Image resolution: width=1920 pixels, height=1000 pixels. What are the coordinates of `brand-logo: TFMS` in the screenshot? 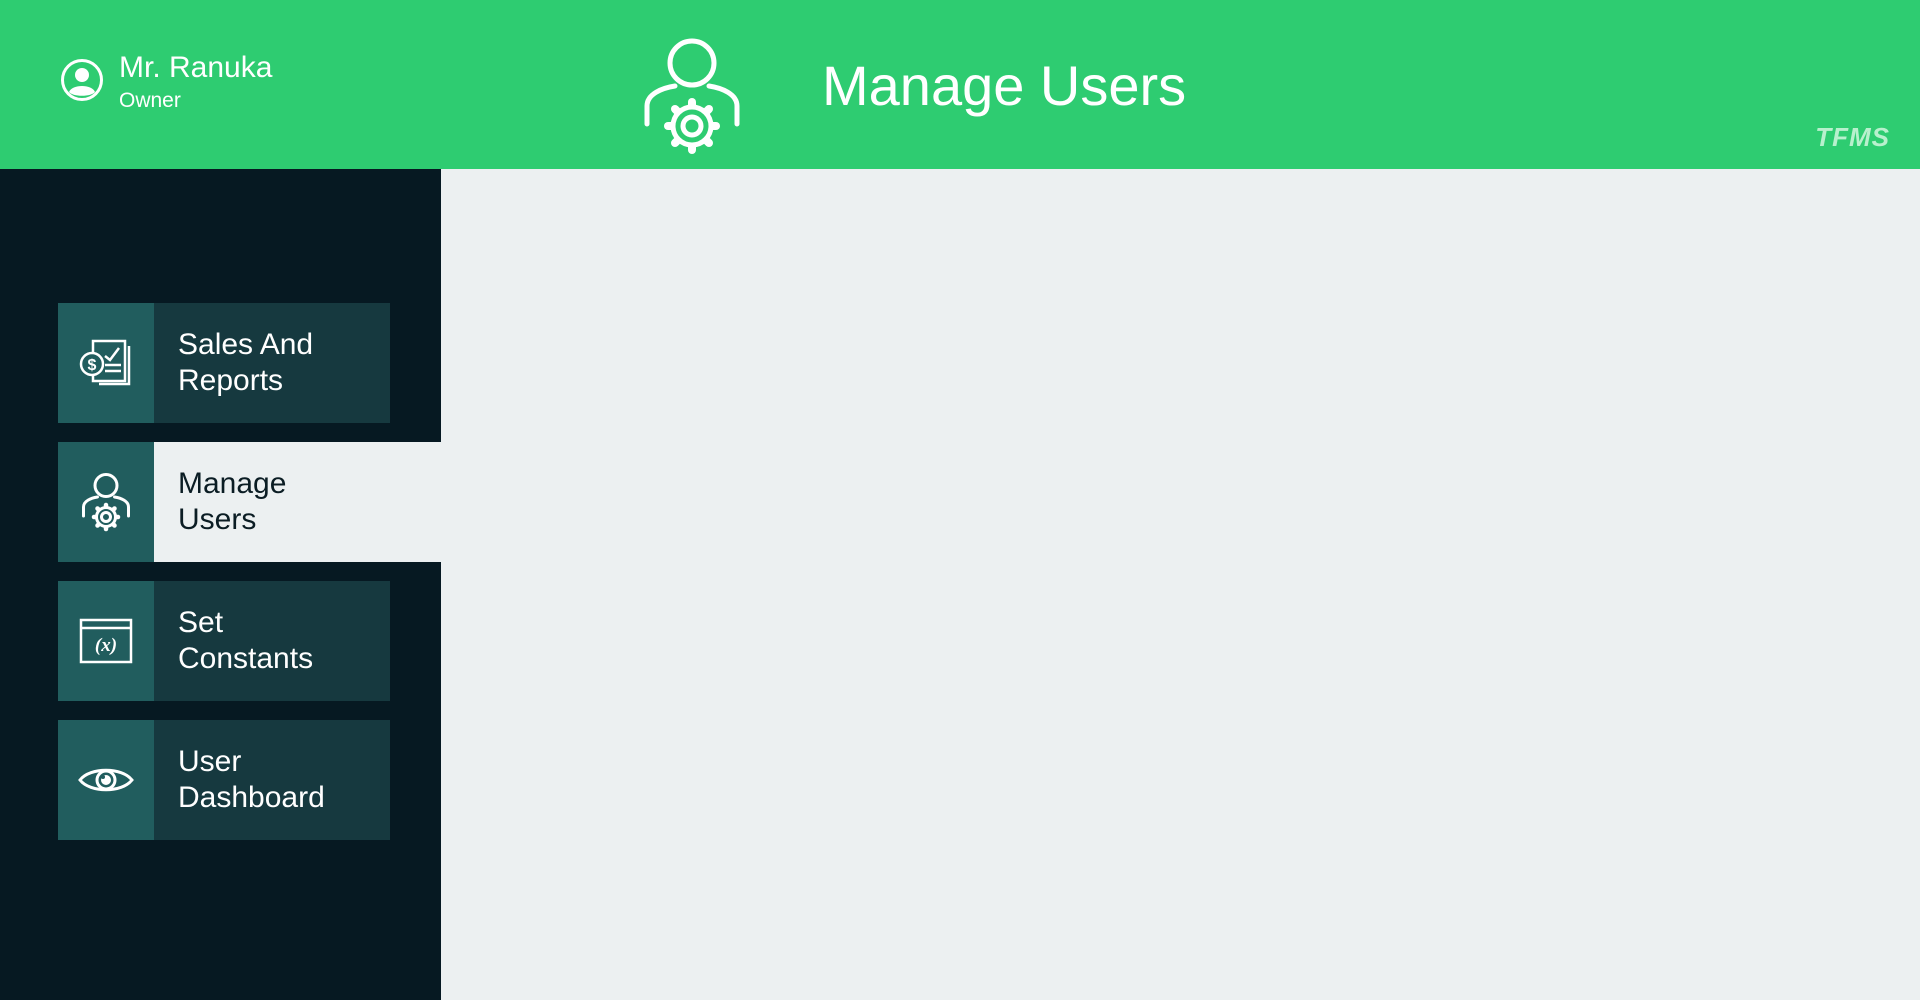 It's located at (1852, 137).